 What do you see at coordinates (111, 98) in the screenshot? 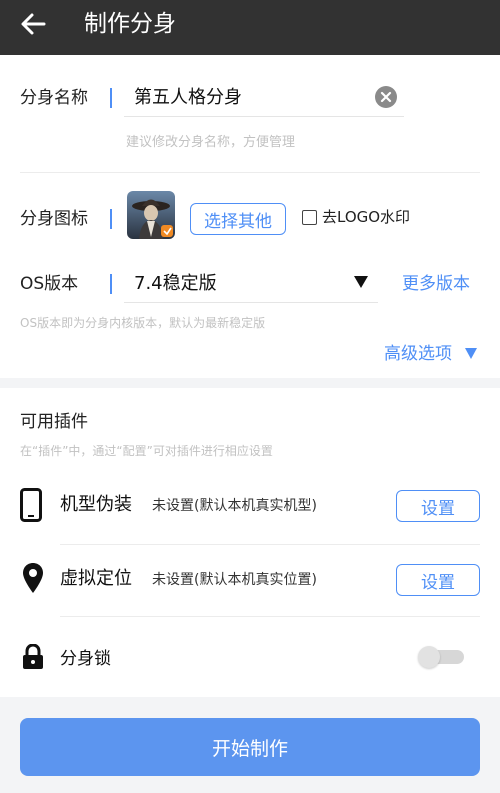
I see `name-label-divider` at bounding box center [111, 98].